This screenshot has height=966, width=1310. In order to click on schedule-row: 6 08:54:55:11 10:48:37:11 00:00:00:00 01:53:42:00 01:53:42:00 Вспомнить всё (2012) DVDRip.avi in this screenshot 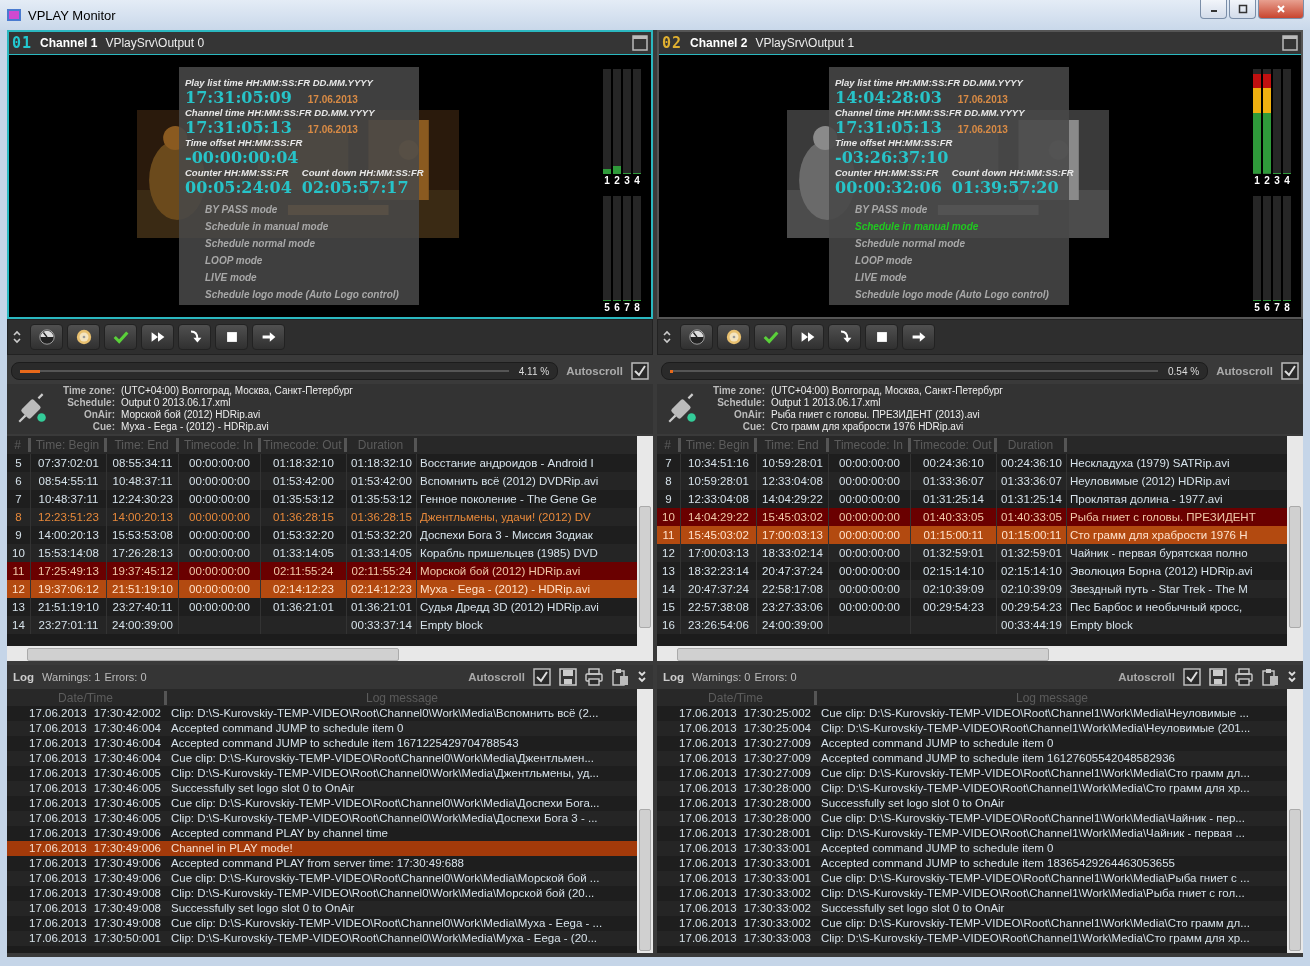, I will do `click(322, 481)`.